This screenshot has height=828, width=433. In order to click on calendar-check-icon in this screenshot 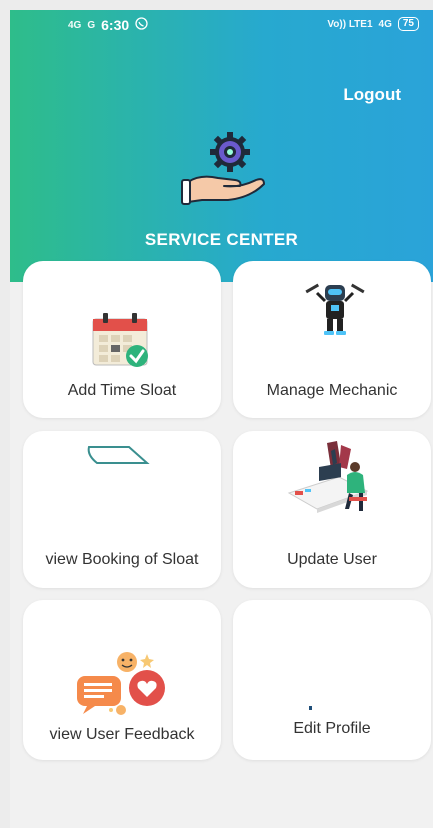, I will do `click(121, 343)`.